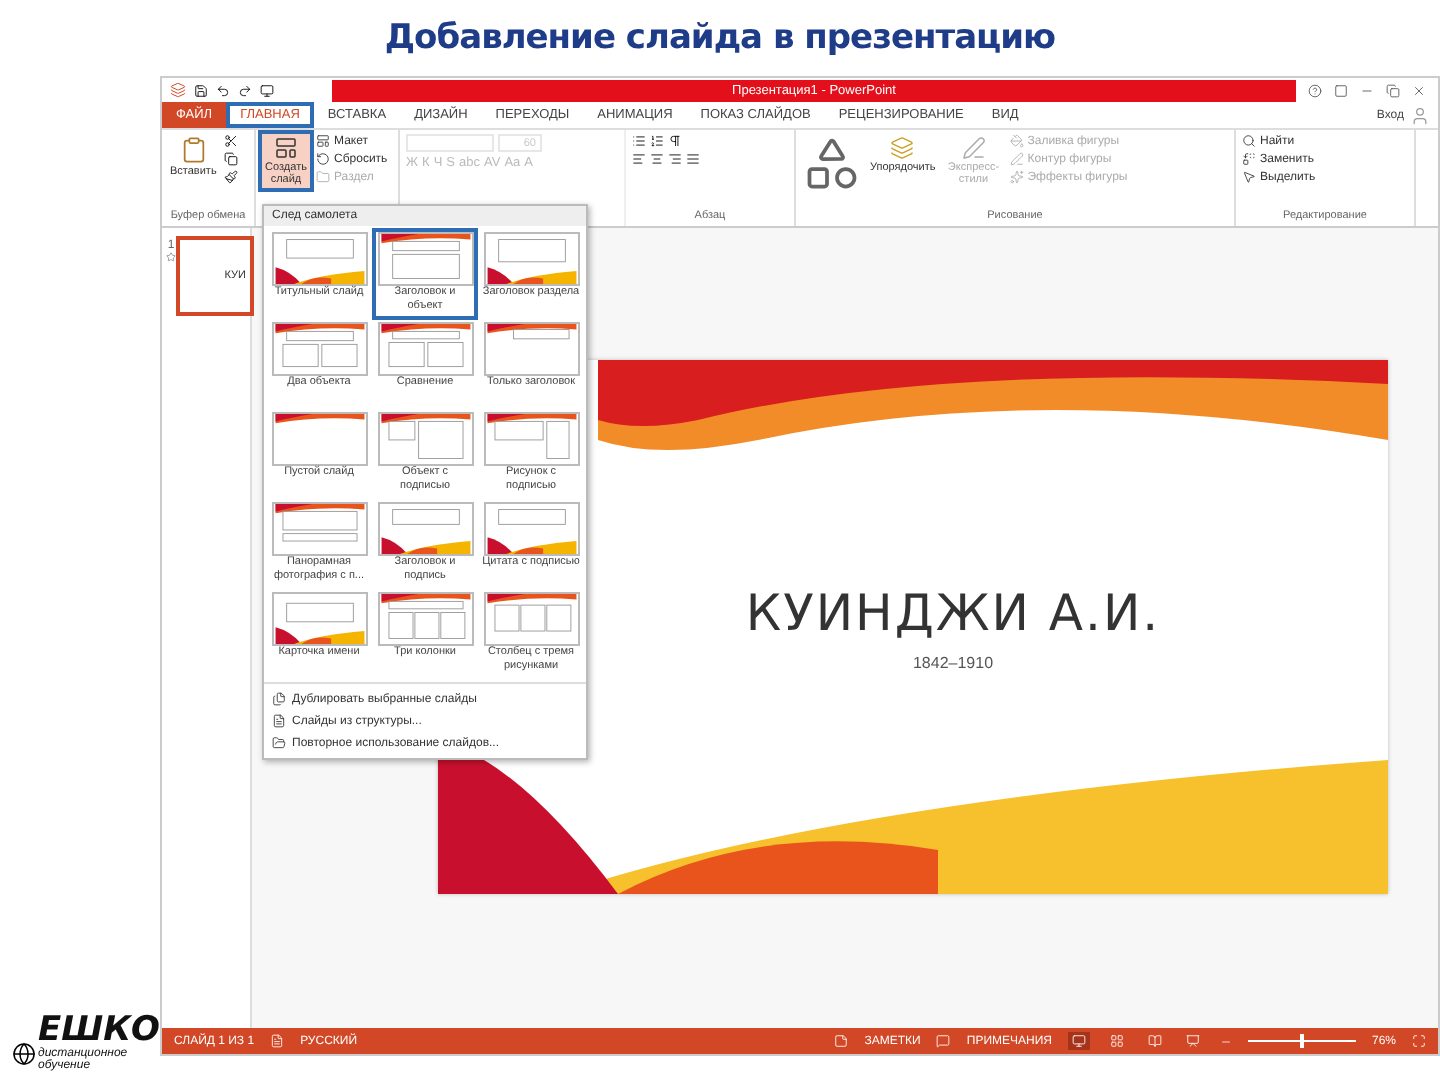  Describe the element at coordinates (639, 141) in the screenshot. I see `bullets-icon` at that location.